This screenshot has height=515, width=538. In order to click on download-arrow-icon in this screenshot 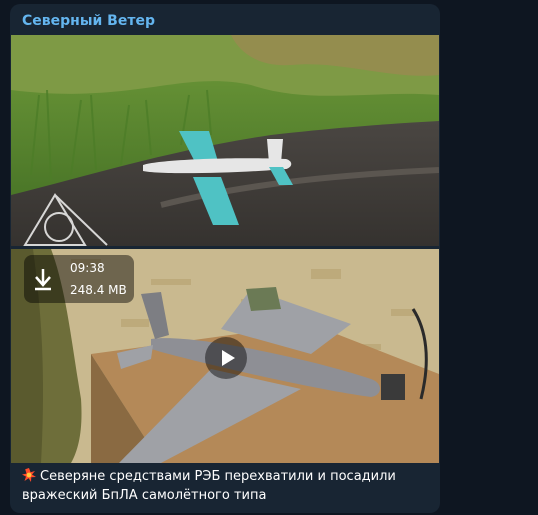, I will do `click(43, 279)`.